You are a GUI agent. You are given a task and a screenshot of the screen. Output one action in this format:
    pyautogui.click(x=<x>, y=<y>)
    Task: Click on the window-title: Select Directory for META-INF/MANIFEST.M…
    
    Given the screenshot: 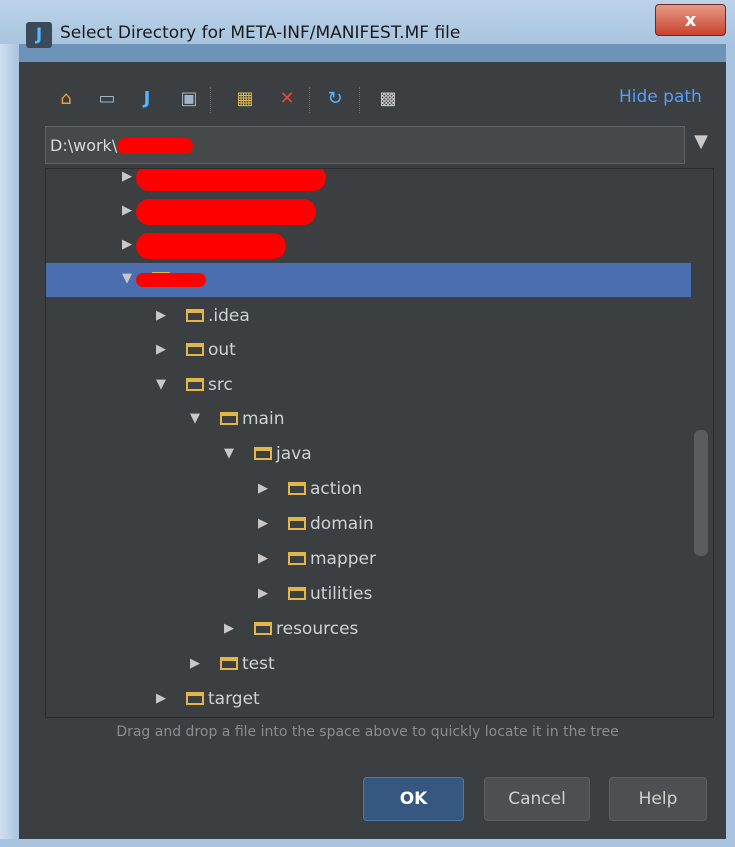 What is the action you would take?
    pyautogui.click(x=260, y=33)
    